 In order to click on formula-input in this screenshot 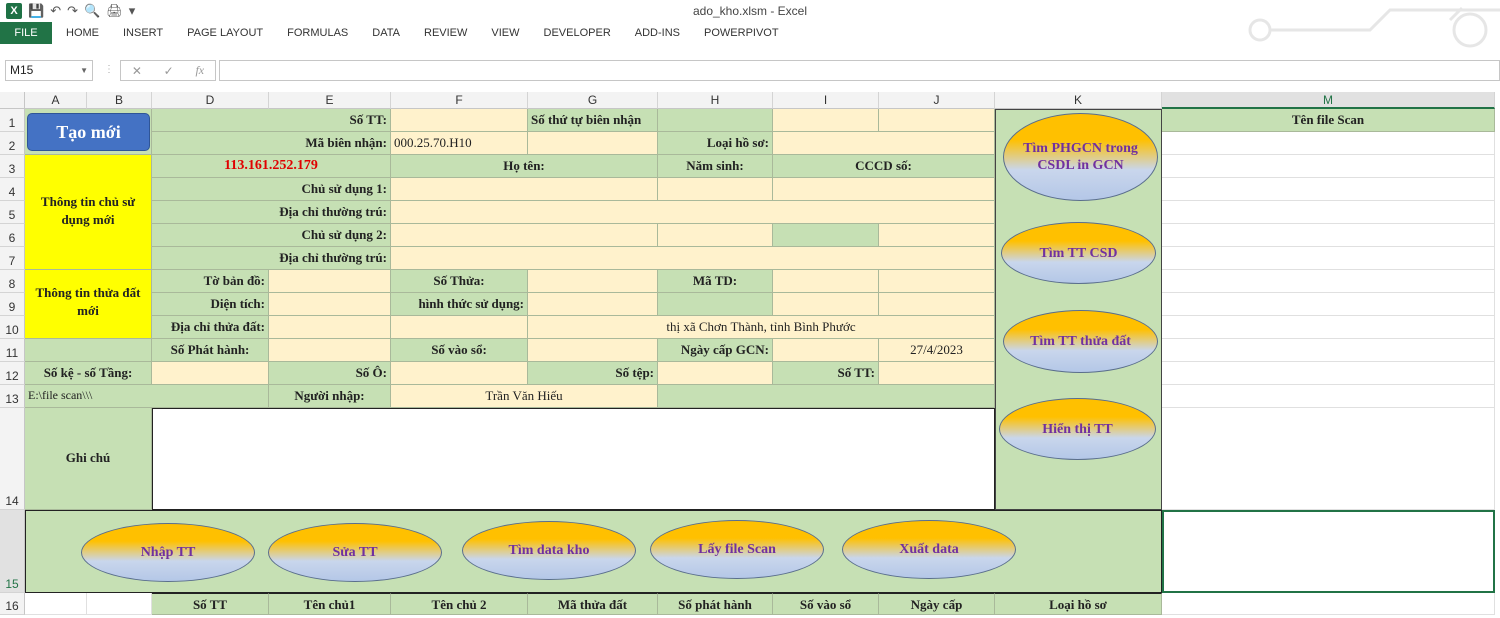, I will do `click(859, 70)`.